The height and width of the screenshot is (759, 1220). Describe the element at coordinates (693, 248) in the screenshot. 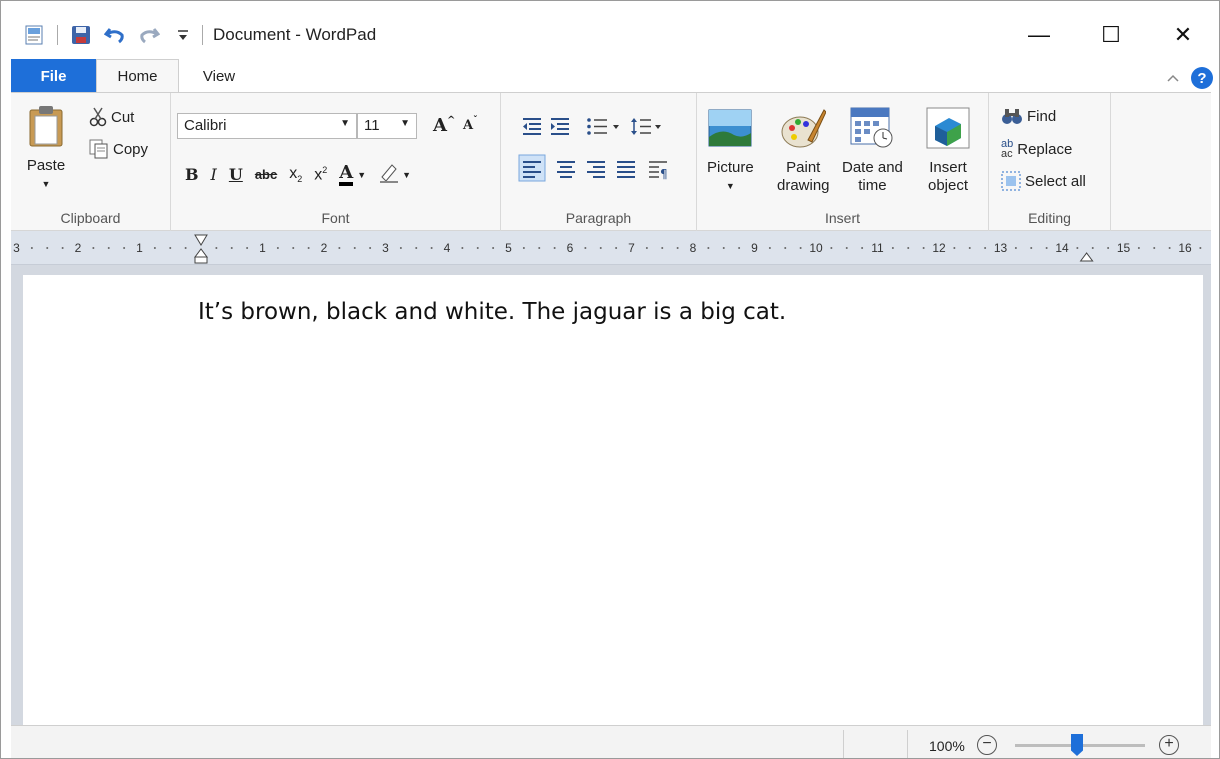

I see `ruler-label: 8` at that location.